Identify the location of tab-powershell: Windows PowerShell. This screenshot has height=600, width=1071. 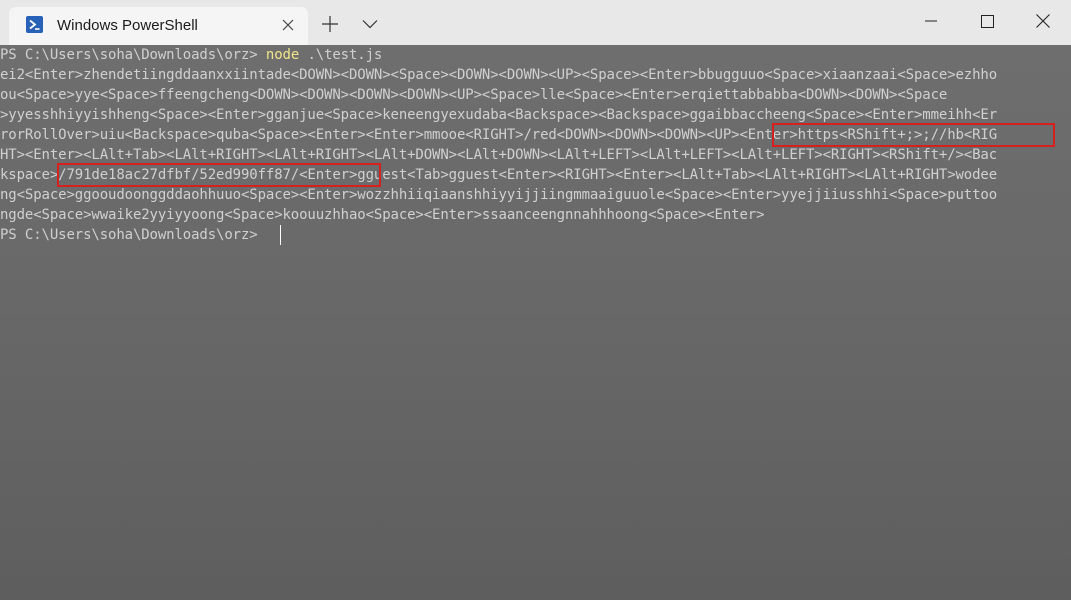
(158, 26).